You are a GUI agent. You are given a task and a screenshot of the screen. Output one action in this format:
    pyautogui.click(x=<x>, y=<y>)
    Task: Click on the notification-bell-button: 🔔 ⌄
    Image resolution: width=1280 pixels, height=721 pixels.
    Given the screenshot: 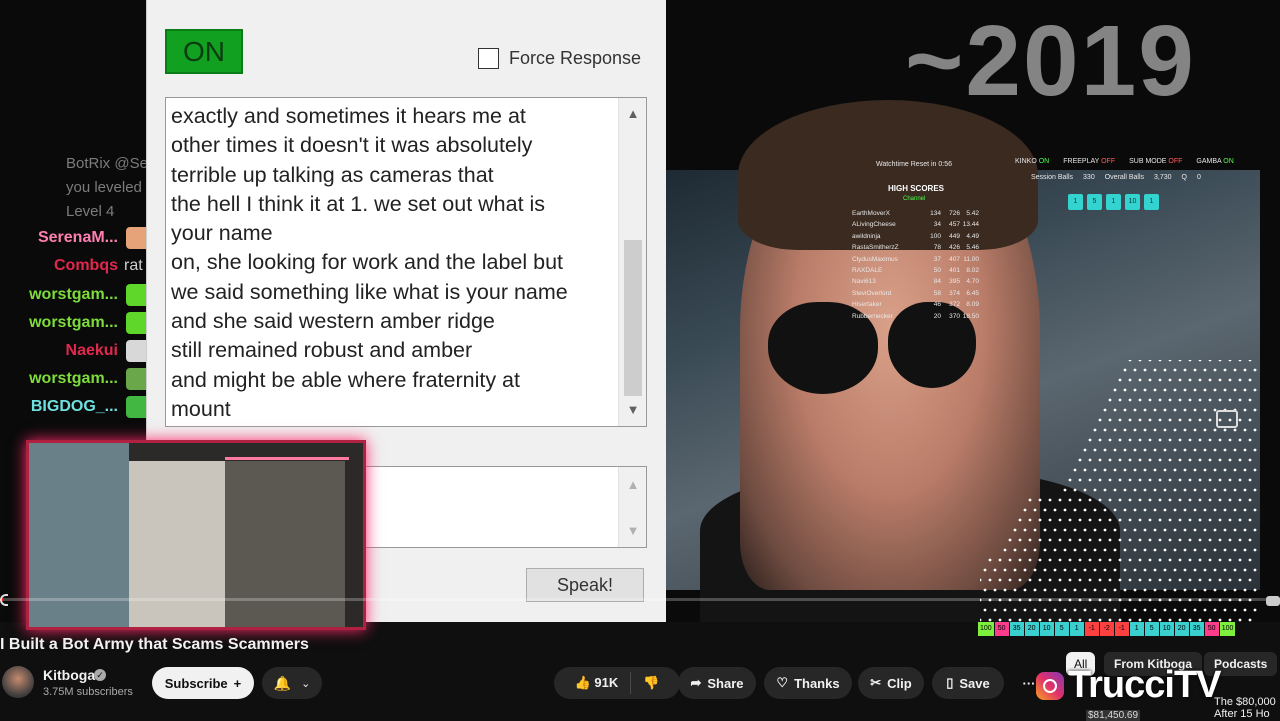 What is the action you would take?
    pyautogui.click(x=292, y=683)
    